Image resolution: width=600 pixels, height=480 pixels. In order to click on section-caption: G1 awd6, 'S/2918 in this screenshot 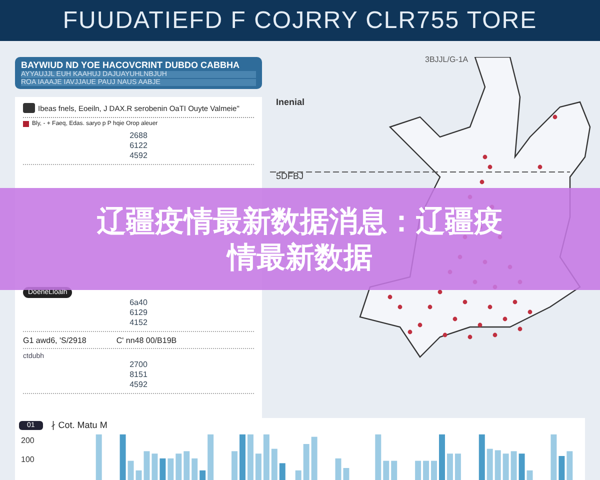, I will do `click(54, 341)`.